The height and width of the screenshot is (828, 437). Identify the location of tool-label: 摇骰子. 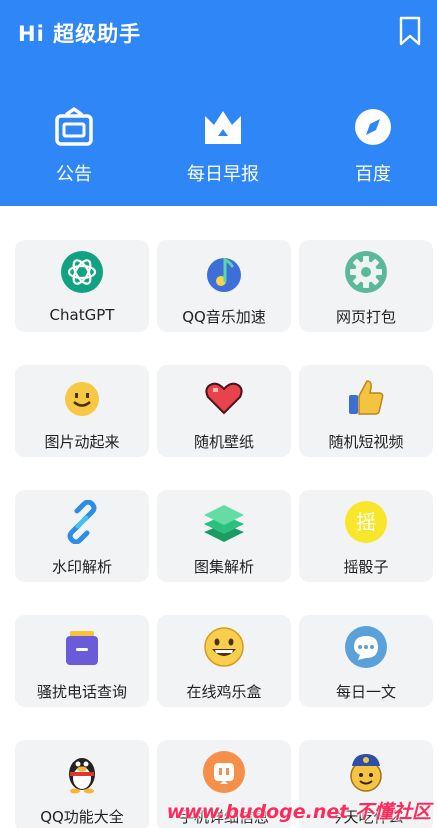
(366, 567).